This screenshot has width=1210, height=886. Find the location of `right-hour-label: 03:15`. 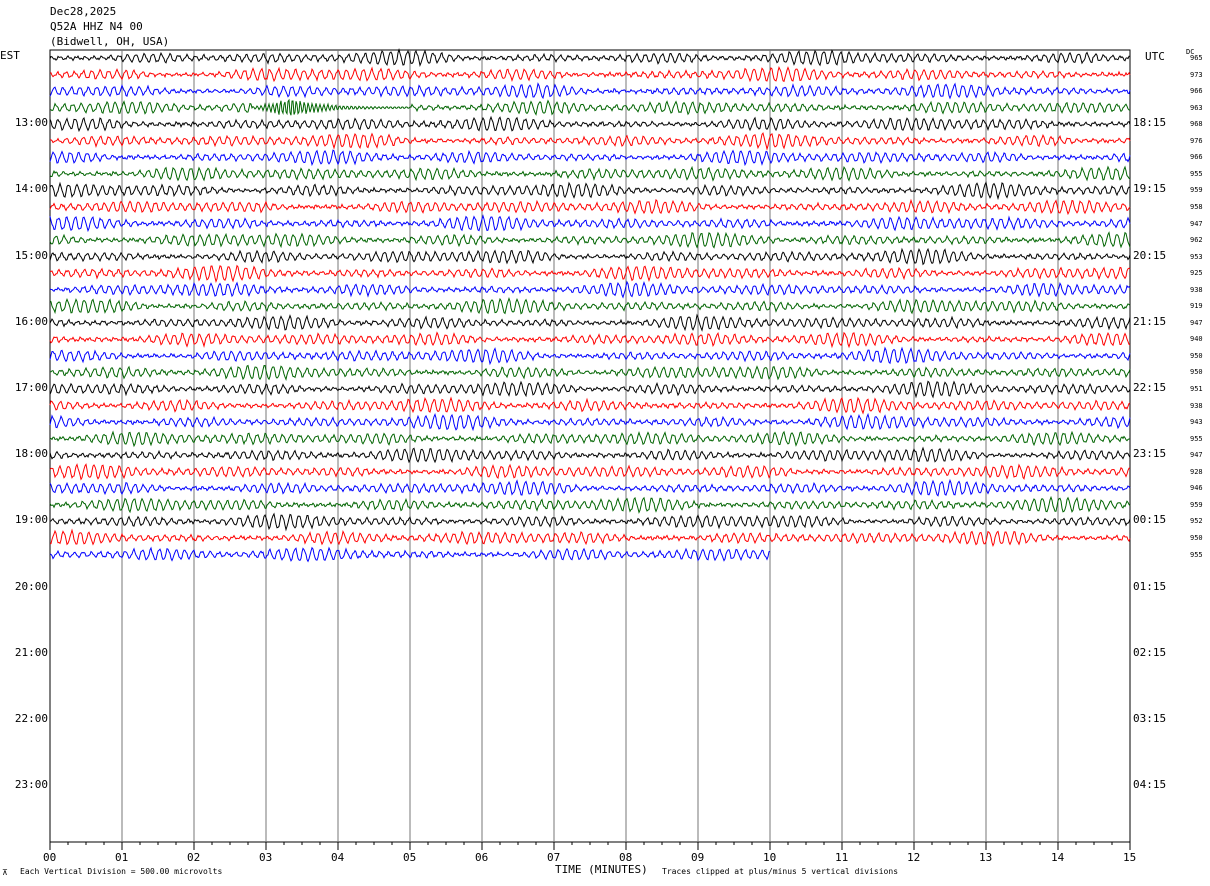

right-hour-label: 03:15 is located at coordinates (1150, 718).